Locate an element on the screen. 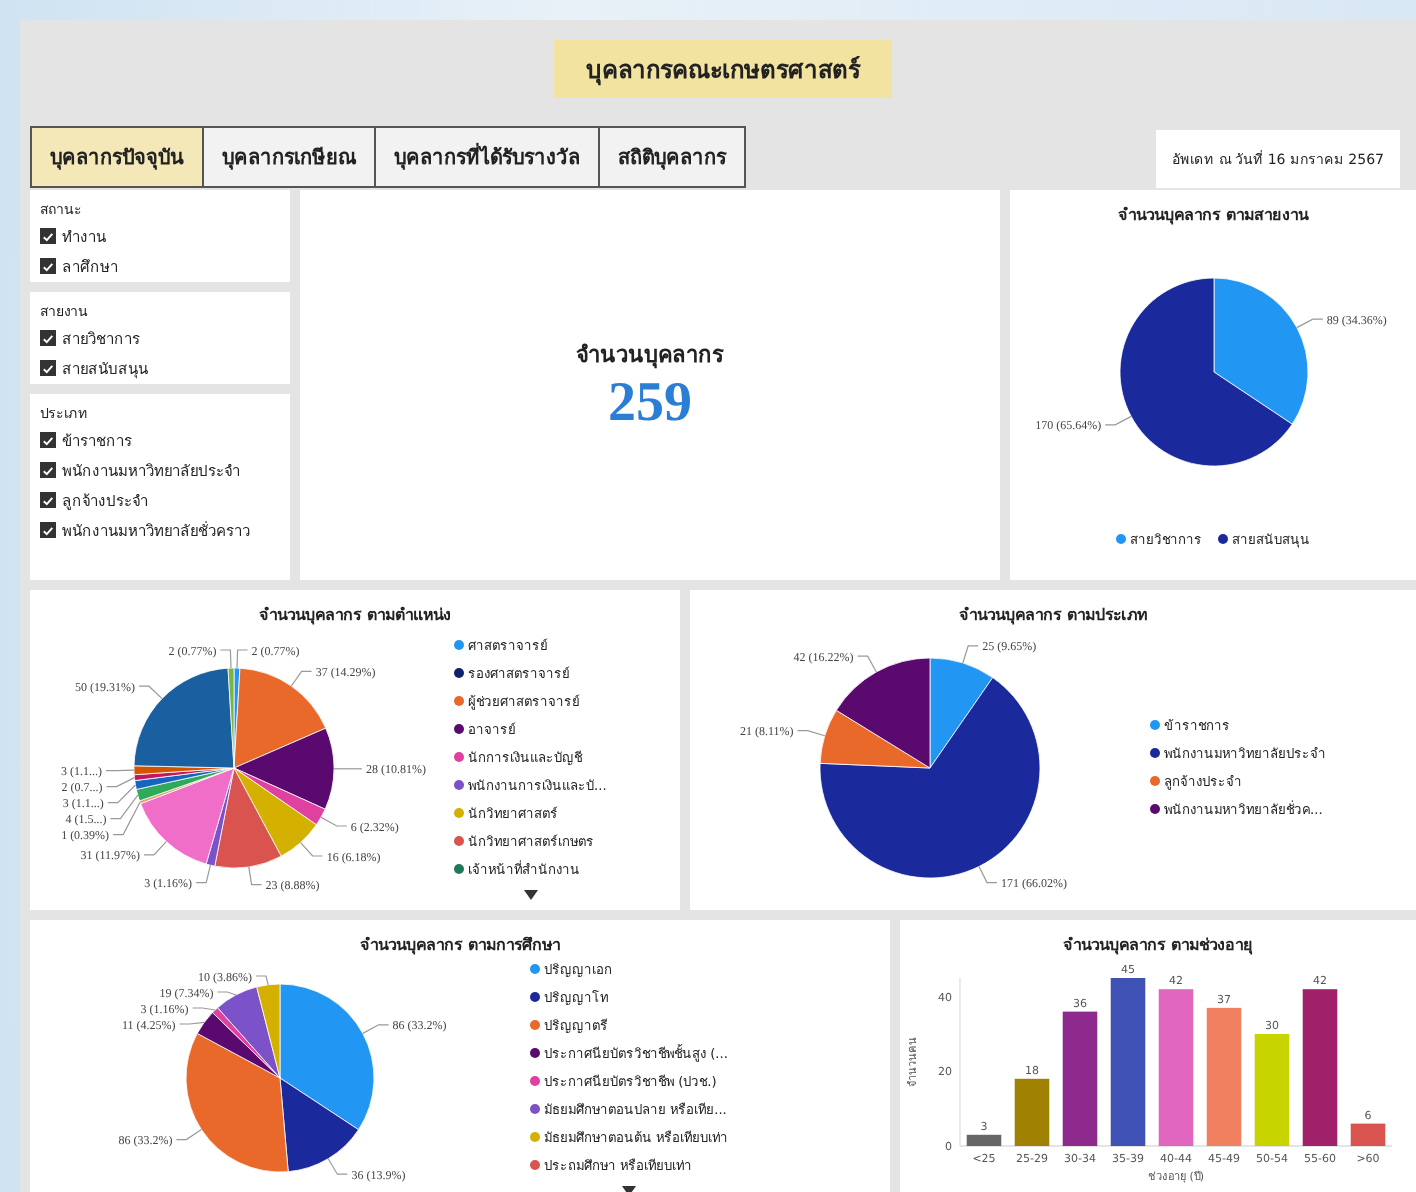  dashboard-title: บุคลากรคณะเกษตรศาสตร์ is located at coordinates (723, 69).